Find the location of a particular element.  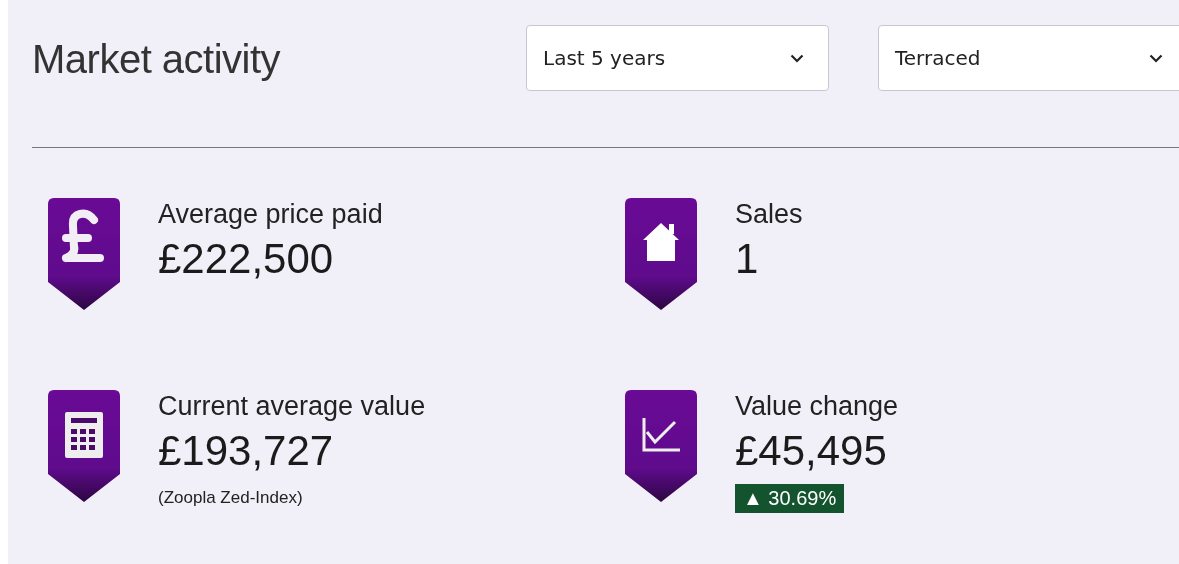

line-chart-icon is located at coordinates (661, 447).